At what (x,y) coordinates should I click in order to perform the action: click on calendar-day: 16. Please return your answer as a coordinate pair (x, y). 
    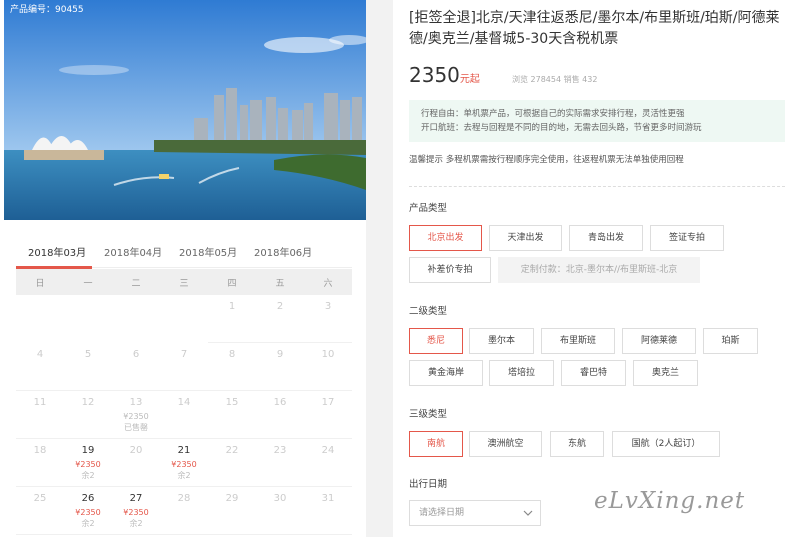
    Looking at the image, I should click on (280, 415).